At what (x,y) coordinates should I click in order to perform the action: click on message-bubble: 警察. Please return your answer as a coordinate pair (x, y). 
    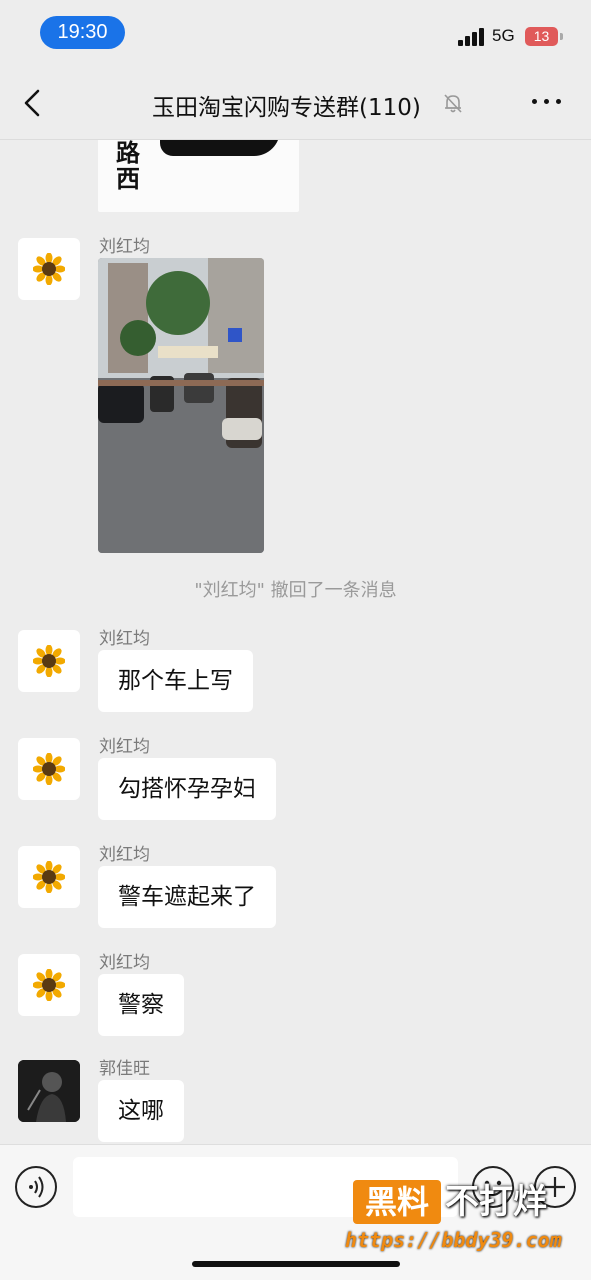
    Looking at the image, I should click on (141, 1005).